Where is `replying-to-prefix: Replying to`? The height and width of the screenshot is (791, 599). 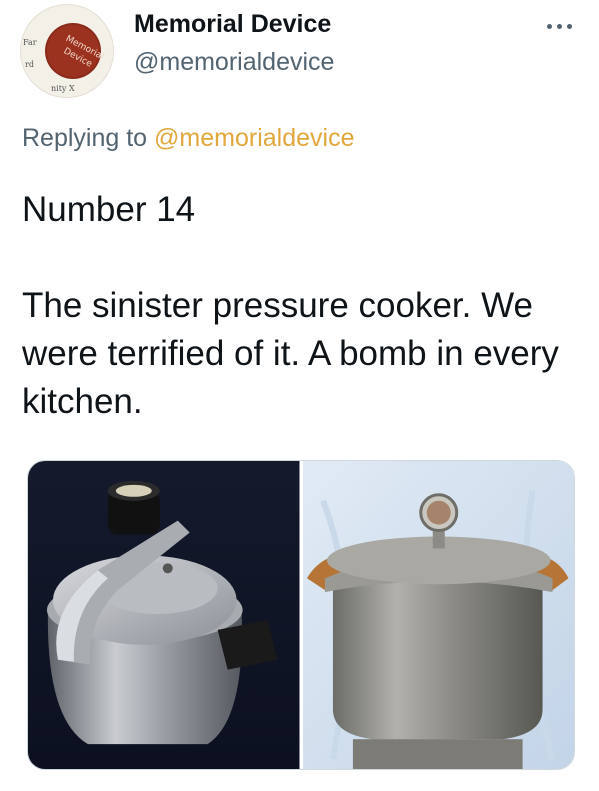
replying-to-prefix: Replying to is located at coordinates (88, 138).